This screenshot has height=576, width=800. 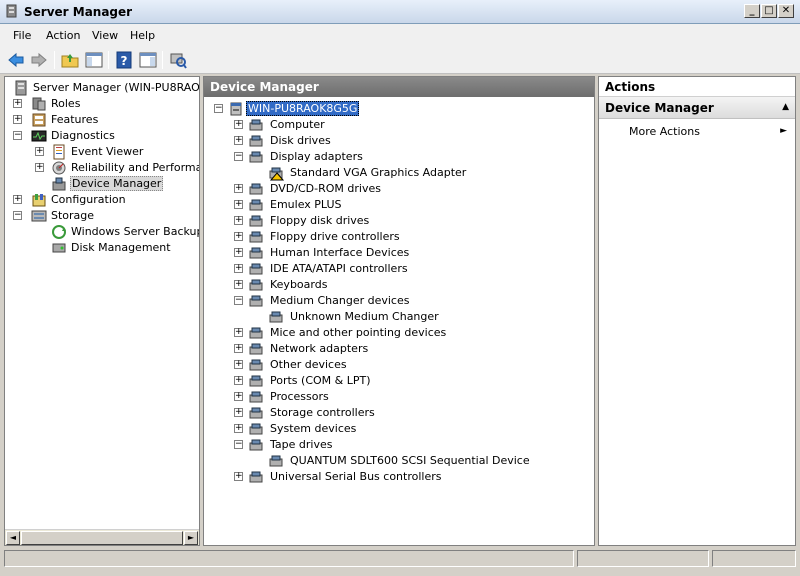 I want to click on back-arrow-icon, so click(x=16, y=60).